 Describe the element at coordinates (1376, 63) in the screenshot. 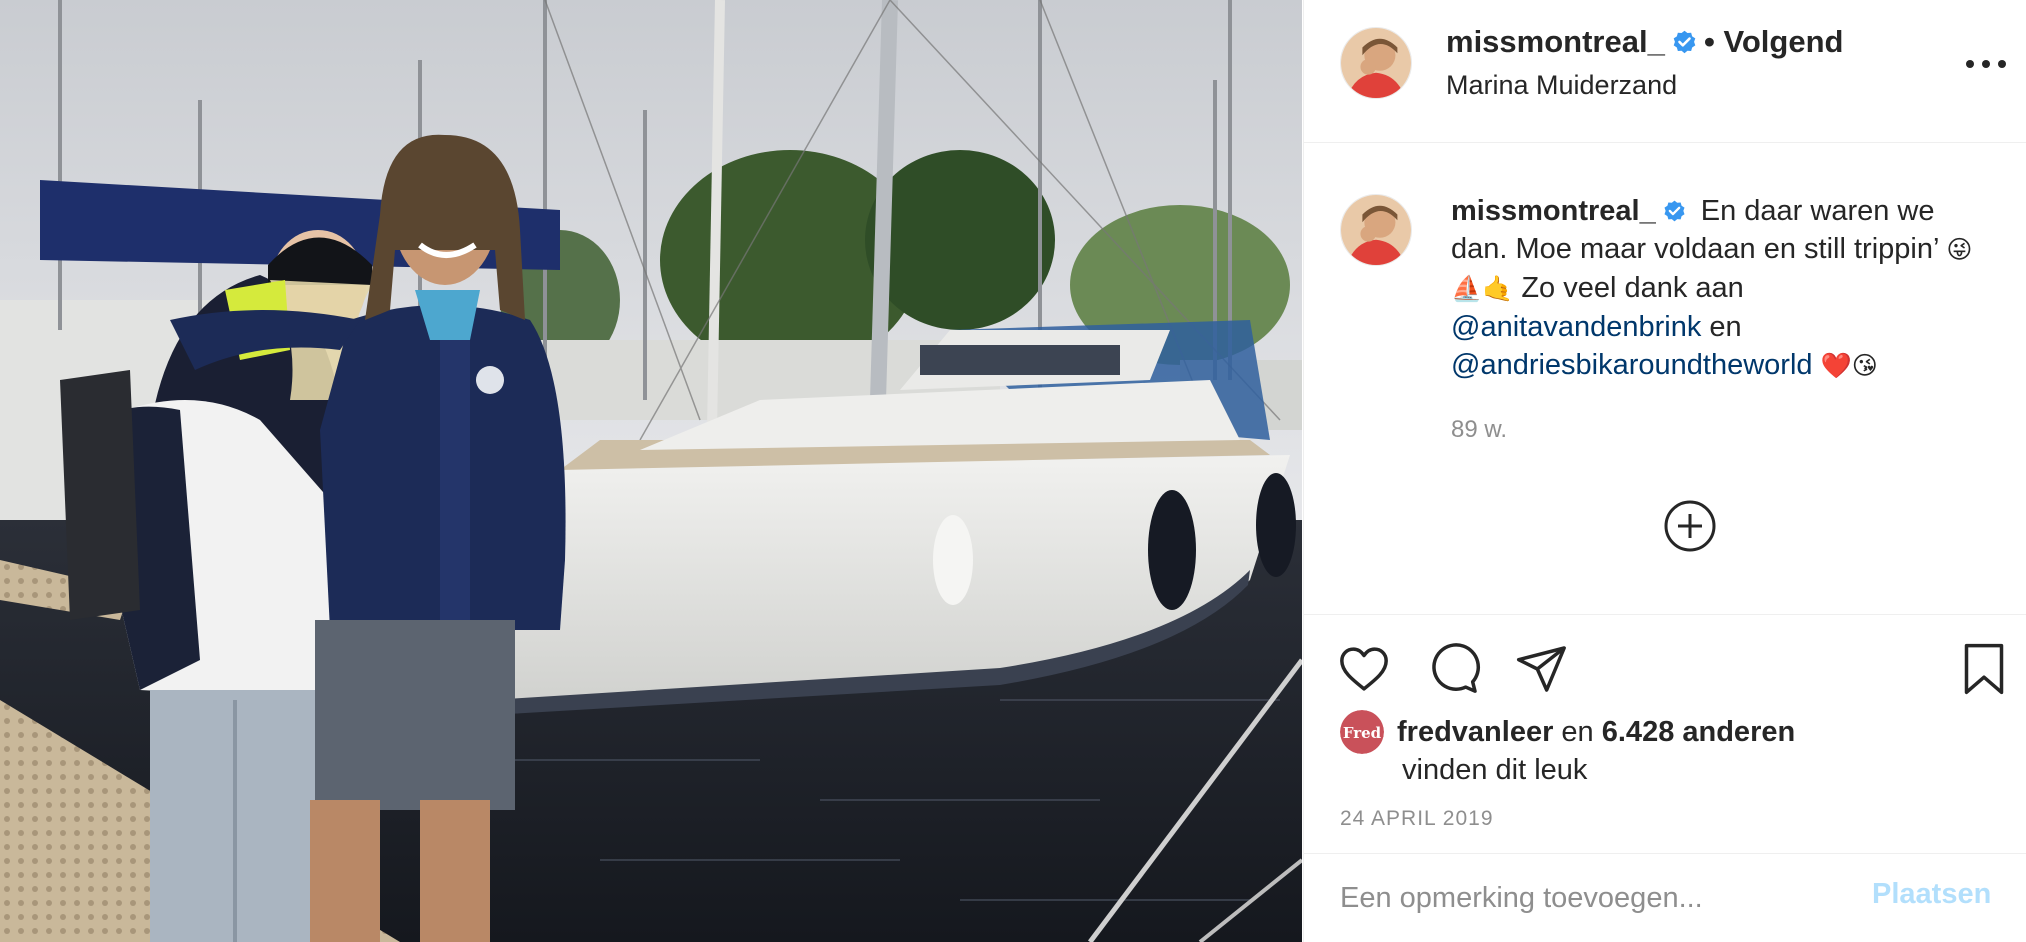

I see `author-avatar` at that location.